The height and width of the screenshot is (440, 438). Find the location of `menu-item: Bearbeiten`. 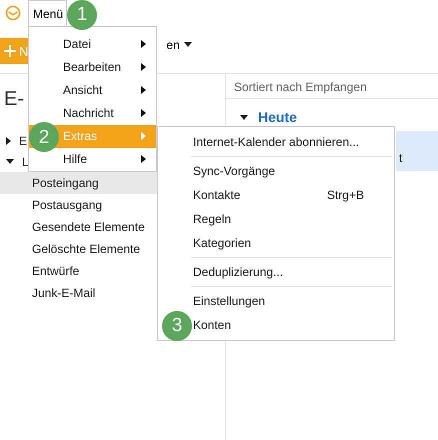

menu-item: Bearbeiten is located at coordinates (92, 67).